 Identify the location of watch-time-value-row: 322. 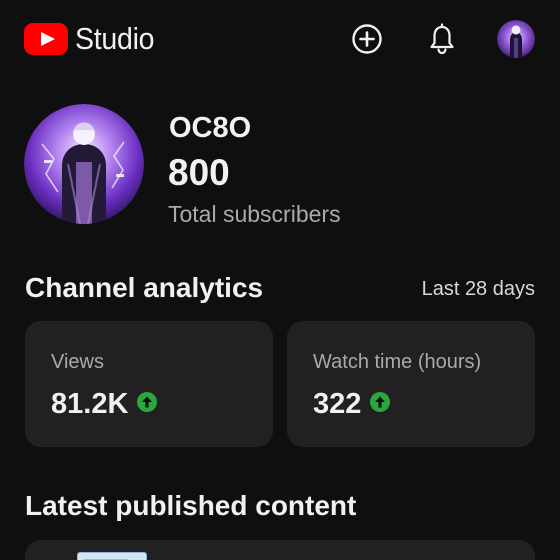
(352, 404).